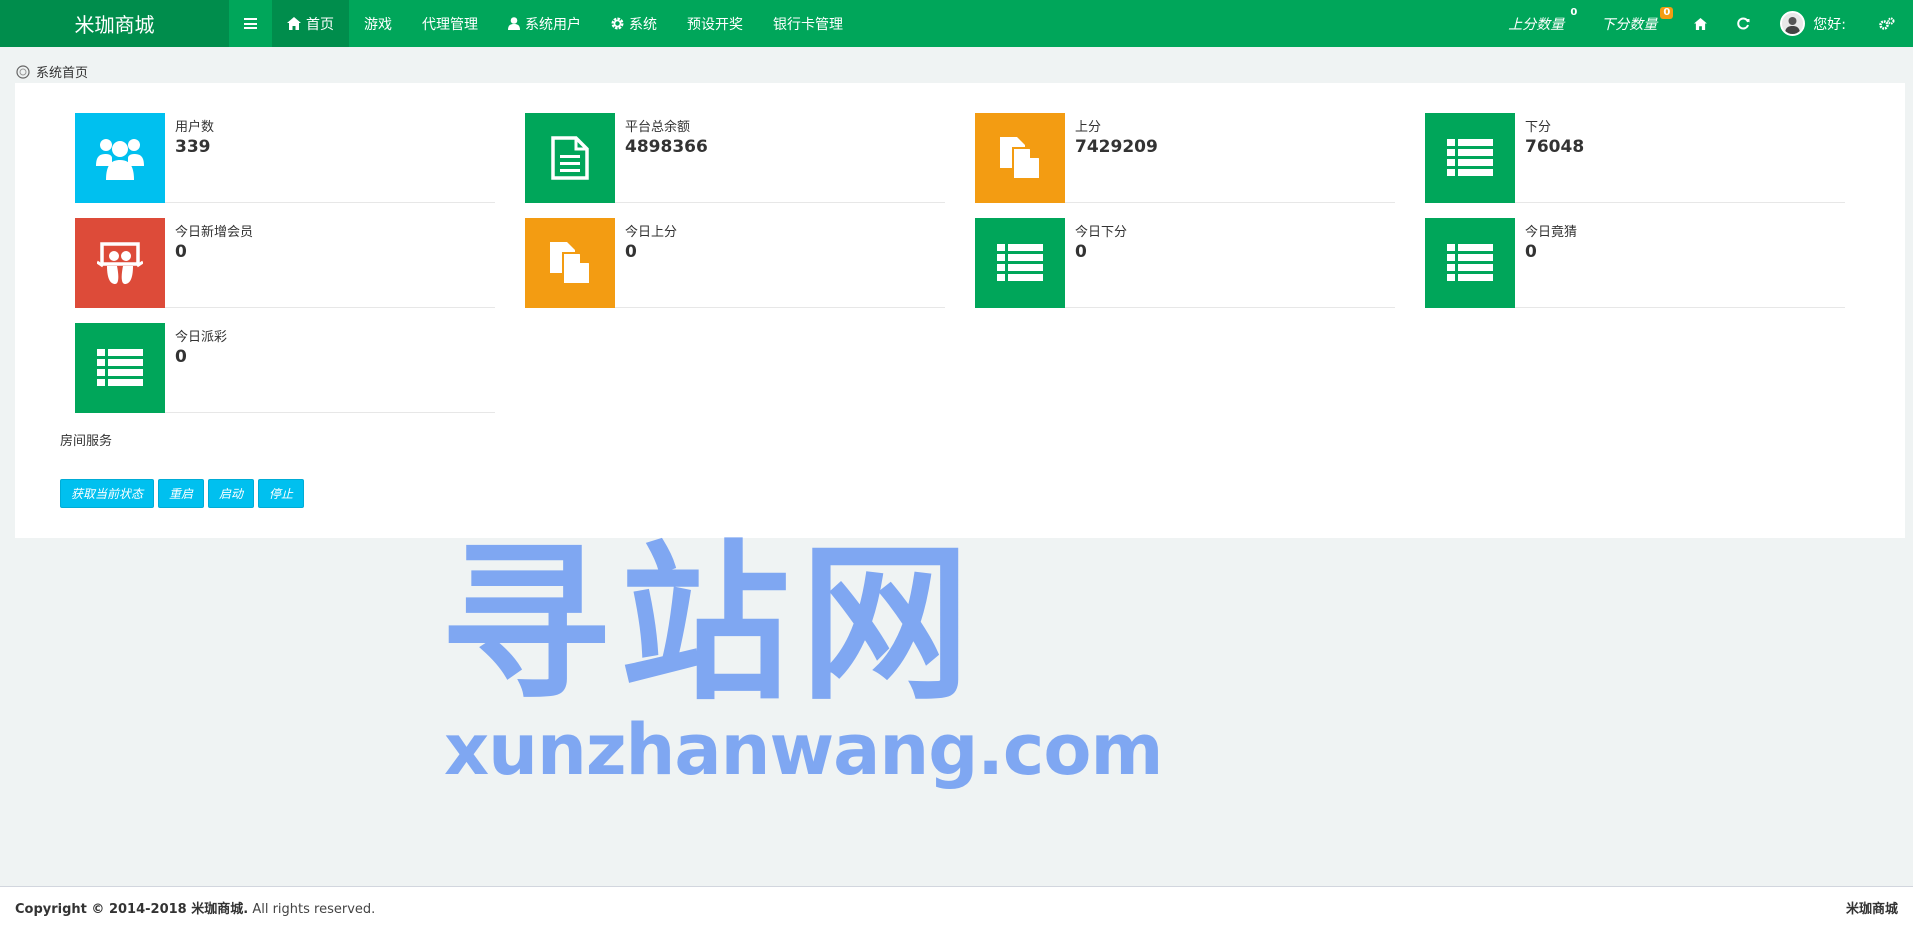 This screenshot has width=1913, height=928. I want to click on slideshare-icon, so click(120, 263).